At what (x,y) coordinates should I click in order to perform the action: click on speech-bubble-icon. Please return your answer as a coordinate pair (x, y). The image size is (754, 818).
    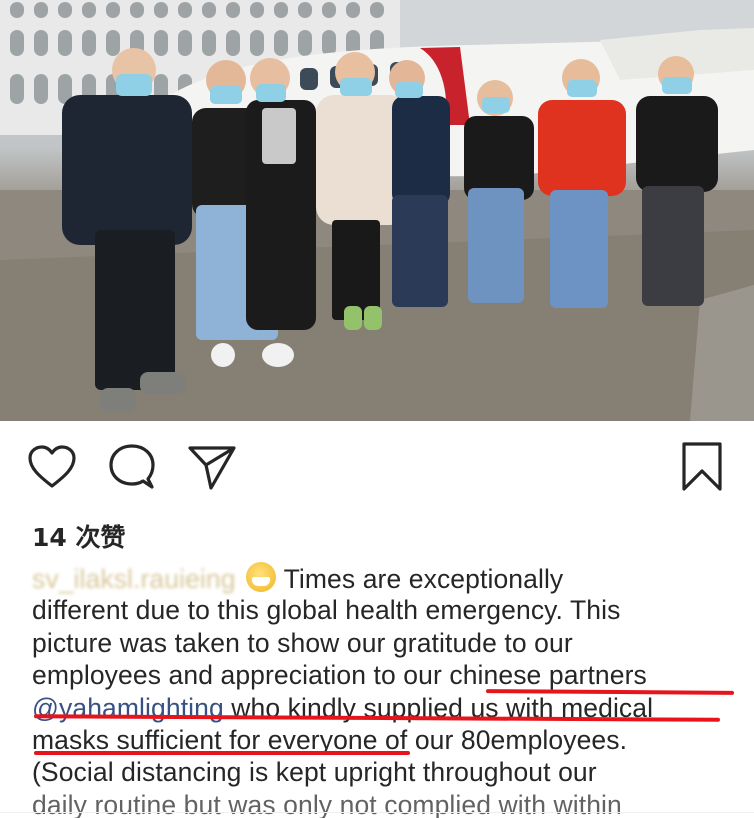
    Looking at the image, I should click on (132, 469).